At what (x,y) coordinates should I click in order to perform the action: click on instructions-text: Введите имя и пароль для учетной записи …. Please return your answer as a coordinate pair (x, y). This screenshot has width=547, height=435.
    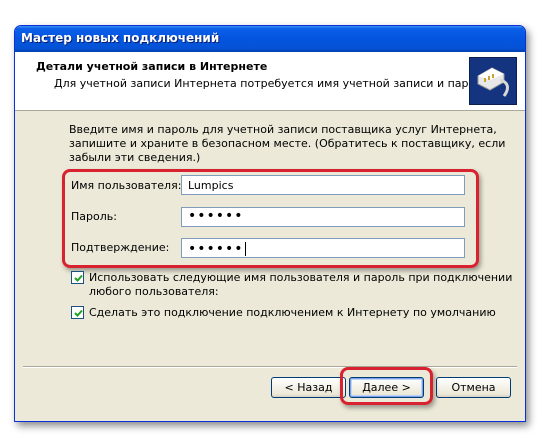
    Looking at the image, I should click on (287, 143).